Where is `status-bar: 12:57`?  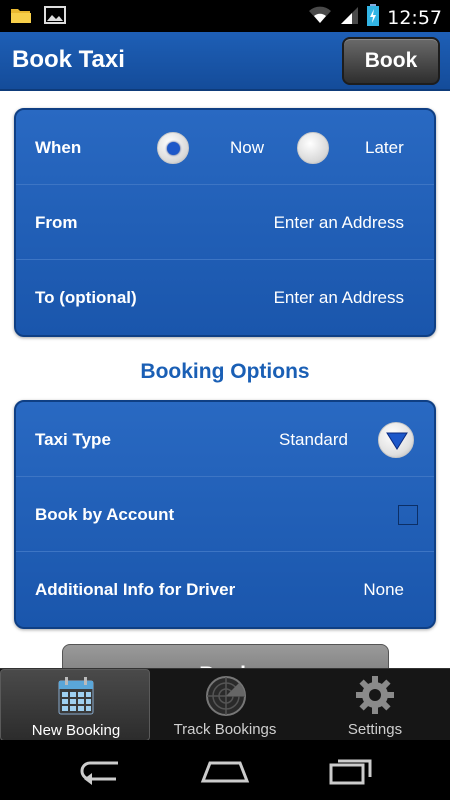
status-bar: 12:57 is located at coordinates (225, 16).